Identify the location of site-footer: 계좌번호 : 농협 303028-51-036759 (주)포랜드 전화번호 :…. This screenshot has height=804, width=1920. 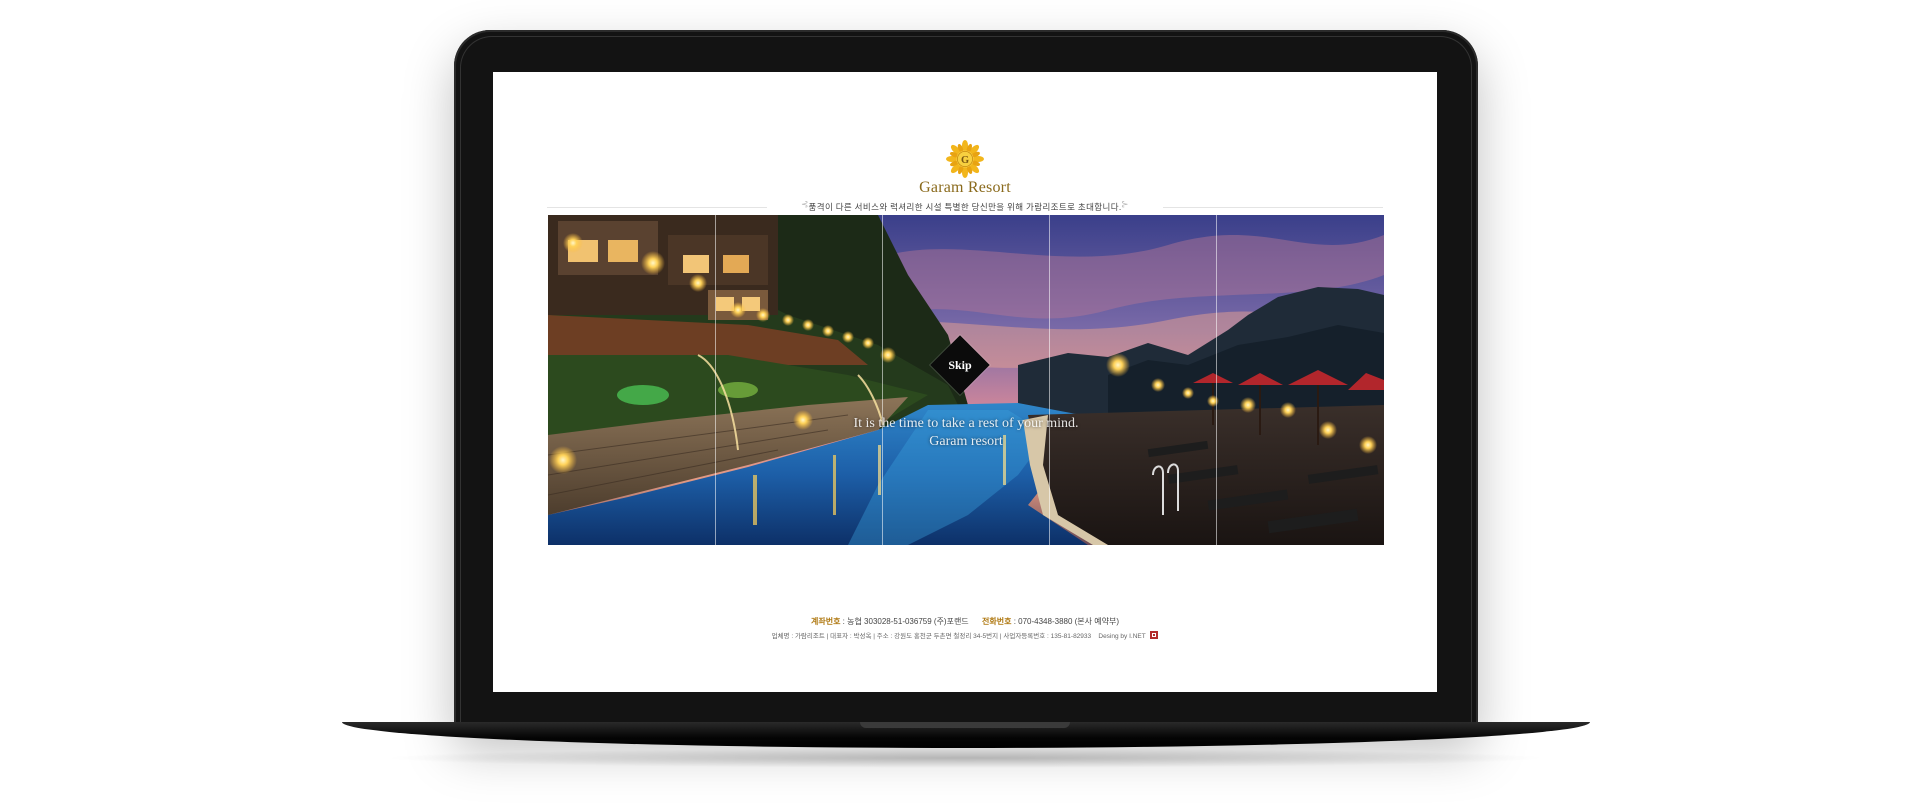
(965, 629).